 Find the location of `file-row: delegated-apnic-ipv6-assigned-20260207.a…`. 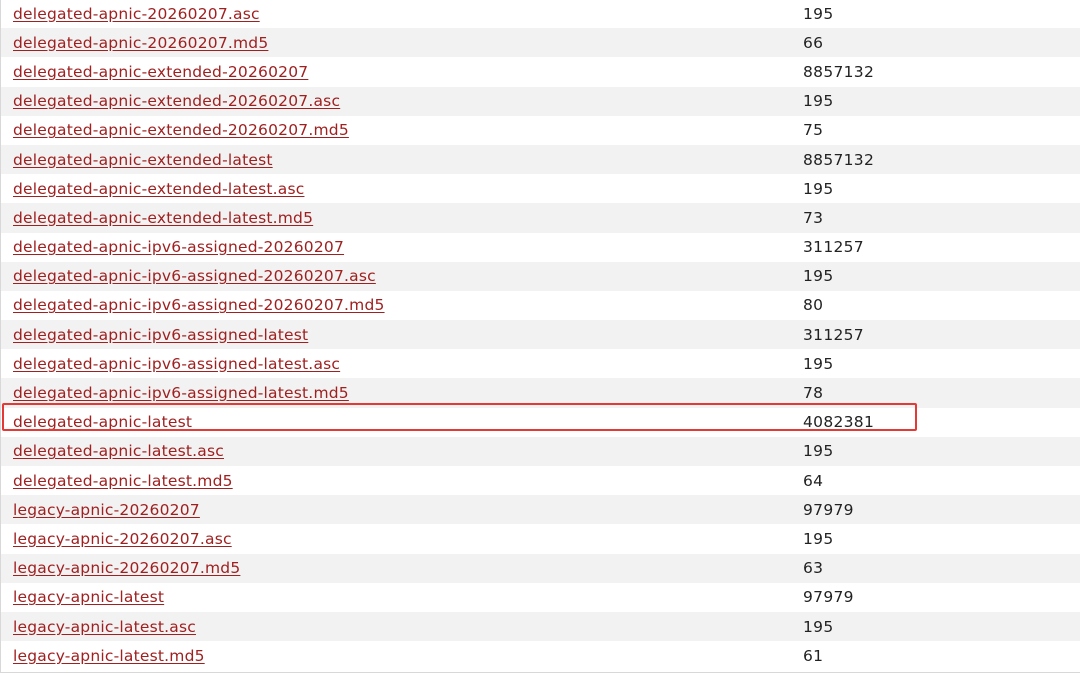

file-row: delegated-apnic-ipv6-assigned-20260207.a… is located at coordinates (540, 276).